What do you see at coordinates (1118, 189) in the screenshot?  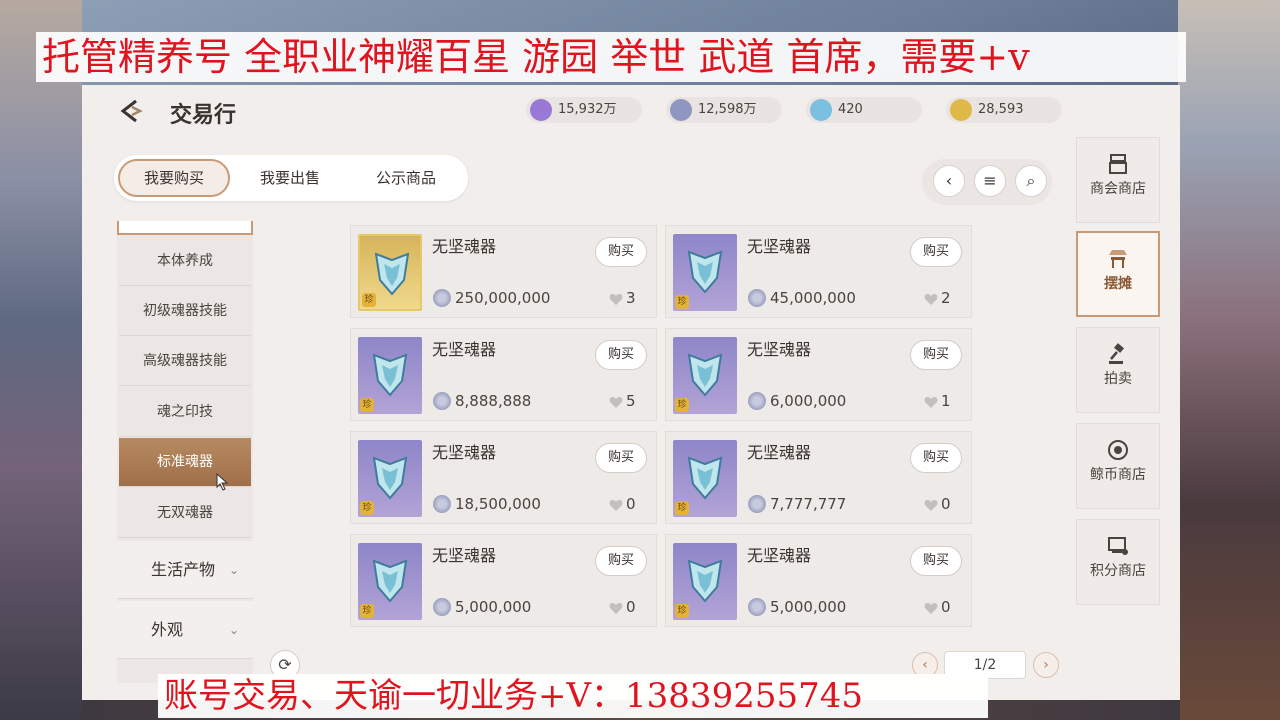 I see `side-nav-label: 商会商店` at bounding box center [1118, 189].